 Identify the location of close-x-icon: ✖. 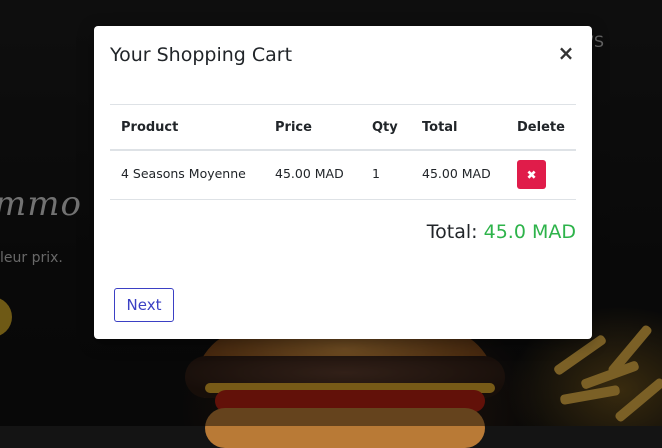
(531, 174).